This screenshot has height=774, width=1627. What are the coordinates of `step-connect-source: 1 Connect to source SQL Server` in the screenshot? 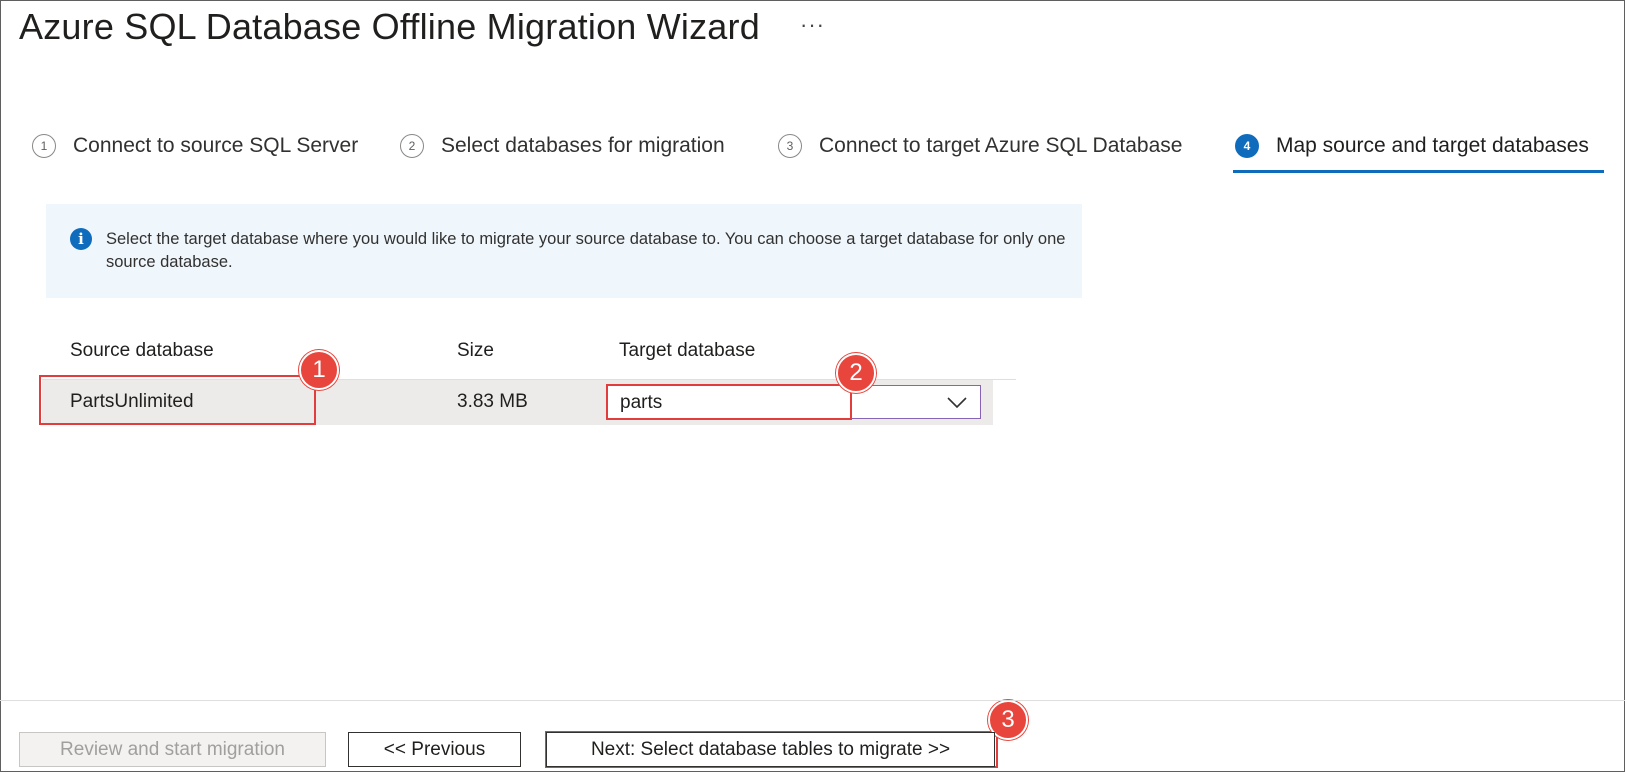 It's located at (195, 146).